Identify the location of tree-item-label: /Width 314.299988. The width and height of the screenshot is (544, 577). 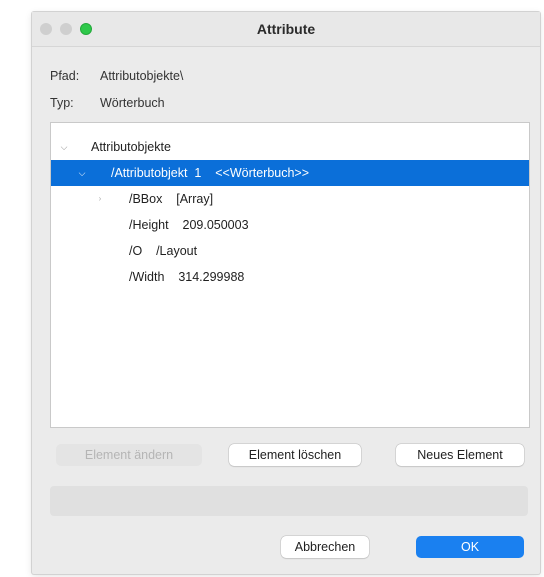
(187, 277).